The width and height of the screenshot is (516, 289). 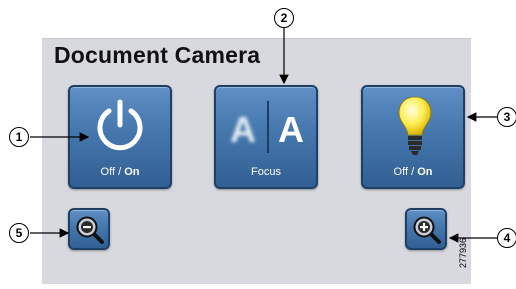 I want to click on figure-id: 277936, so click(x=463, y=252).